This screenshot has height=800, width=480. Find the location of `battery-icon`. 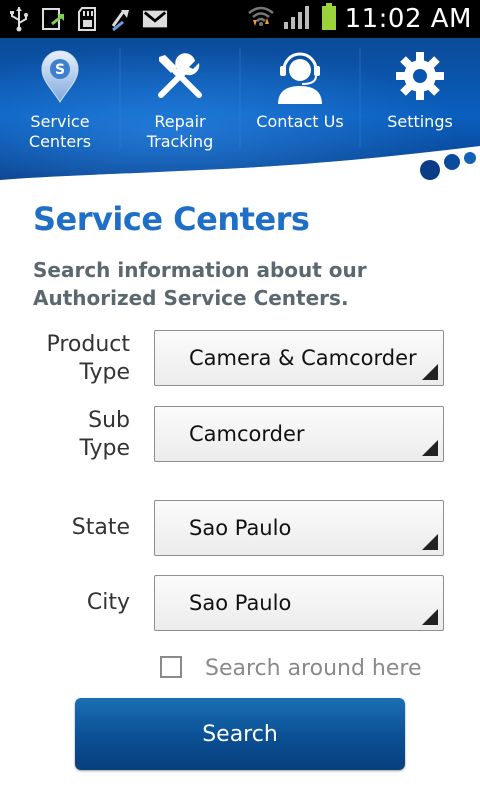

battery-icon is located at coordinates (329, 19).